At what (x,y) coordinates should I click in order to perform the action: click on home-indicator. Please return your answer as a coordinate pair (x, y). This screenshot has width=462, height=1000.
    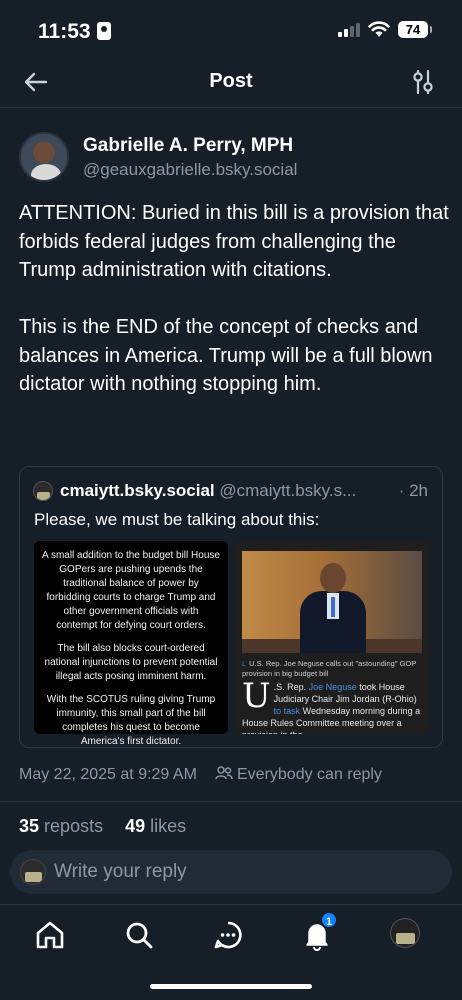
    Looking at the image, I should click on (231, 986).